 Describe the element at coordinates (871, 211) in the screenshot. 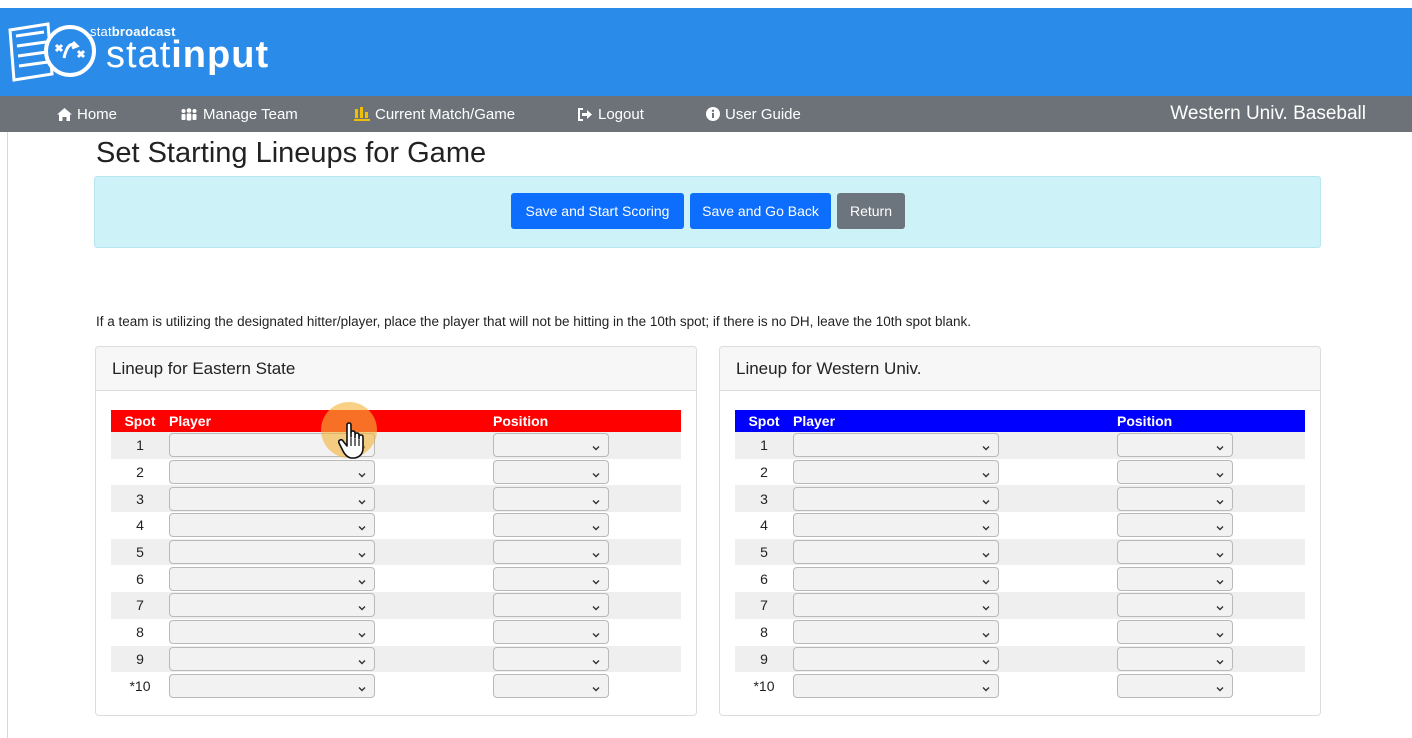

I see `return-button: Return` at that location.